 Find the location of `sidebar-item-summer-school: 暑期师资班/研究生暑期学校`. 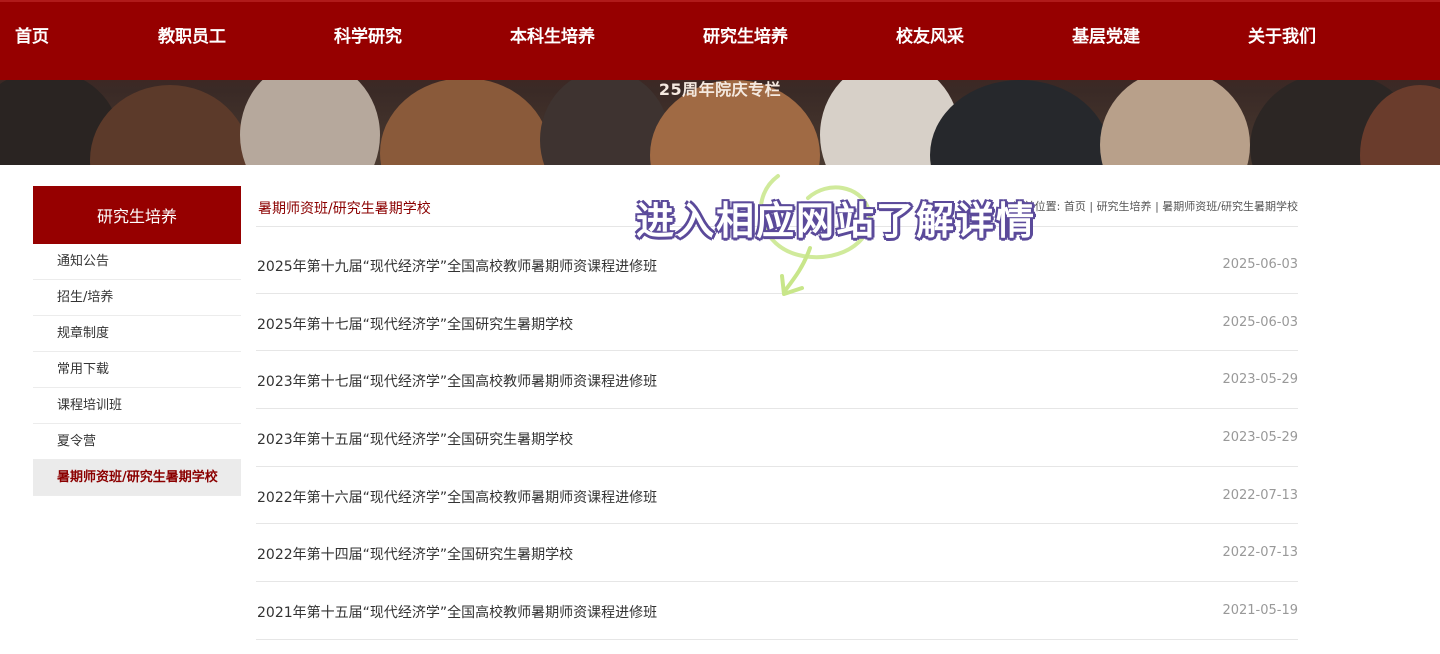

sidebar-item-summer-school: 暑期师资班/研究生暑期学校 is located at coordinates (137, 478).